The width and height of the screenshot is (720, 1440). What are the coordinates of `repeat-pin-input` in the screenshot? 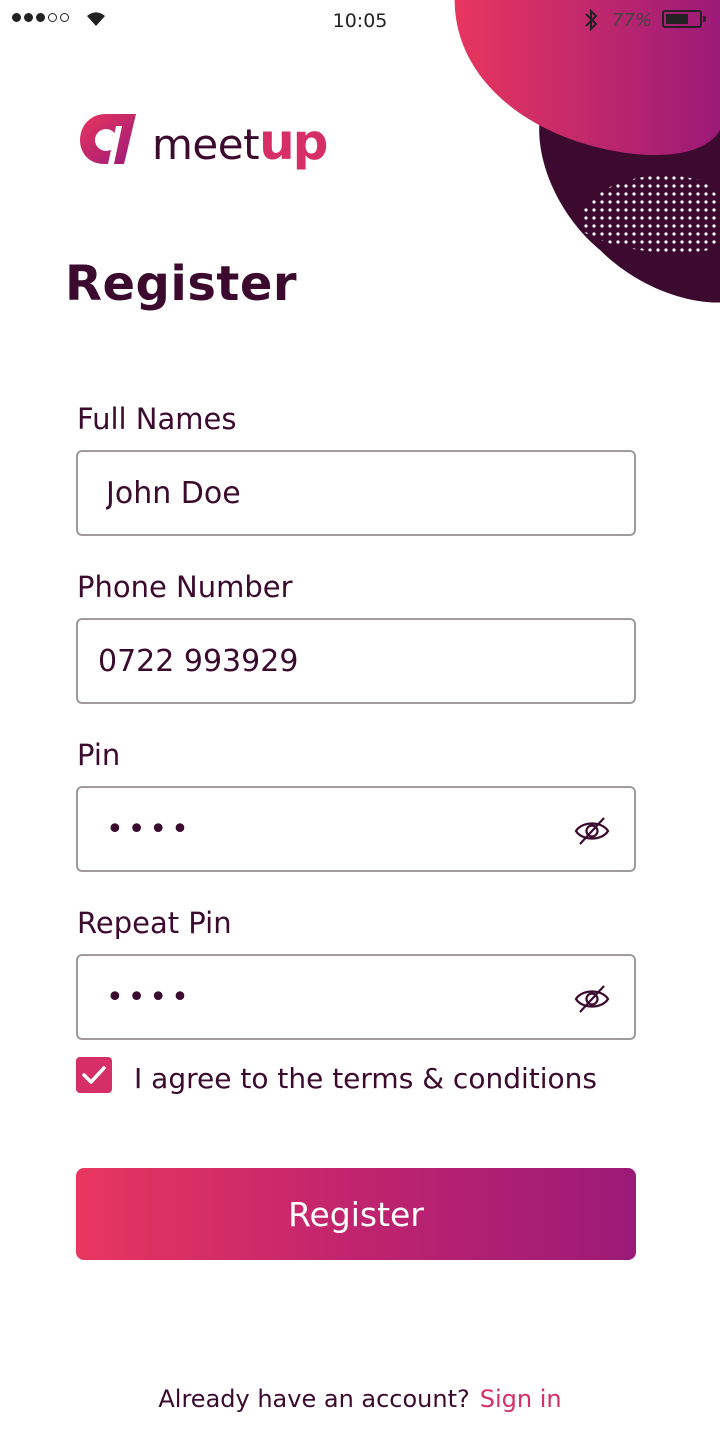 It's located at (356, 997).